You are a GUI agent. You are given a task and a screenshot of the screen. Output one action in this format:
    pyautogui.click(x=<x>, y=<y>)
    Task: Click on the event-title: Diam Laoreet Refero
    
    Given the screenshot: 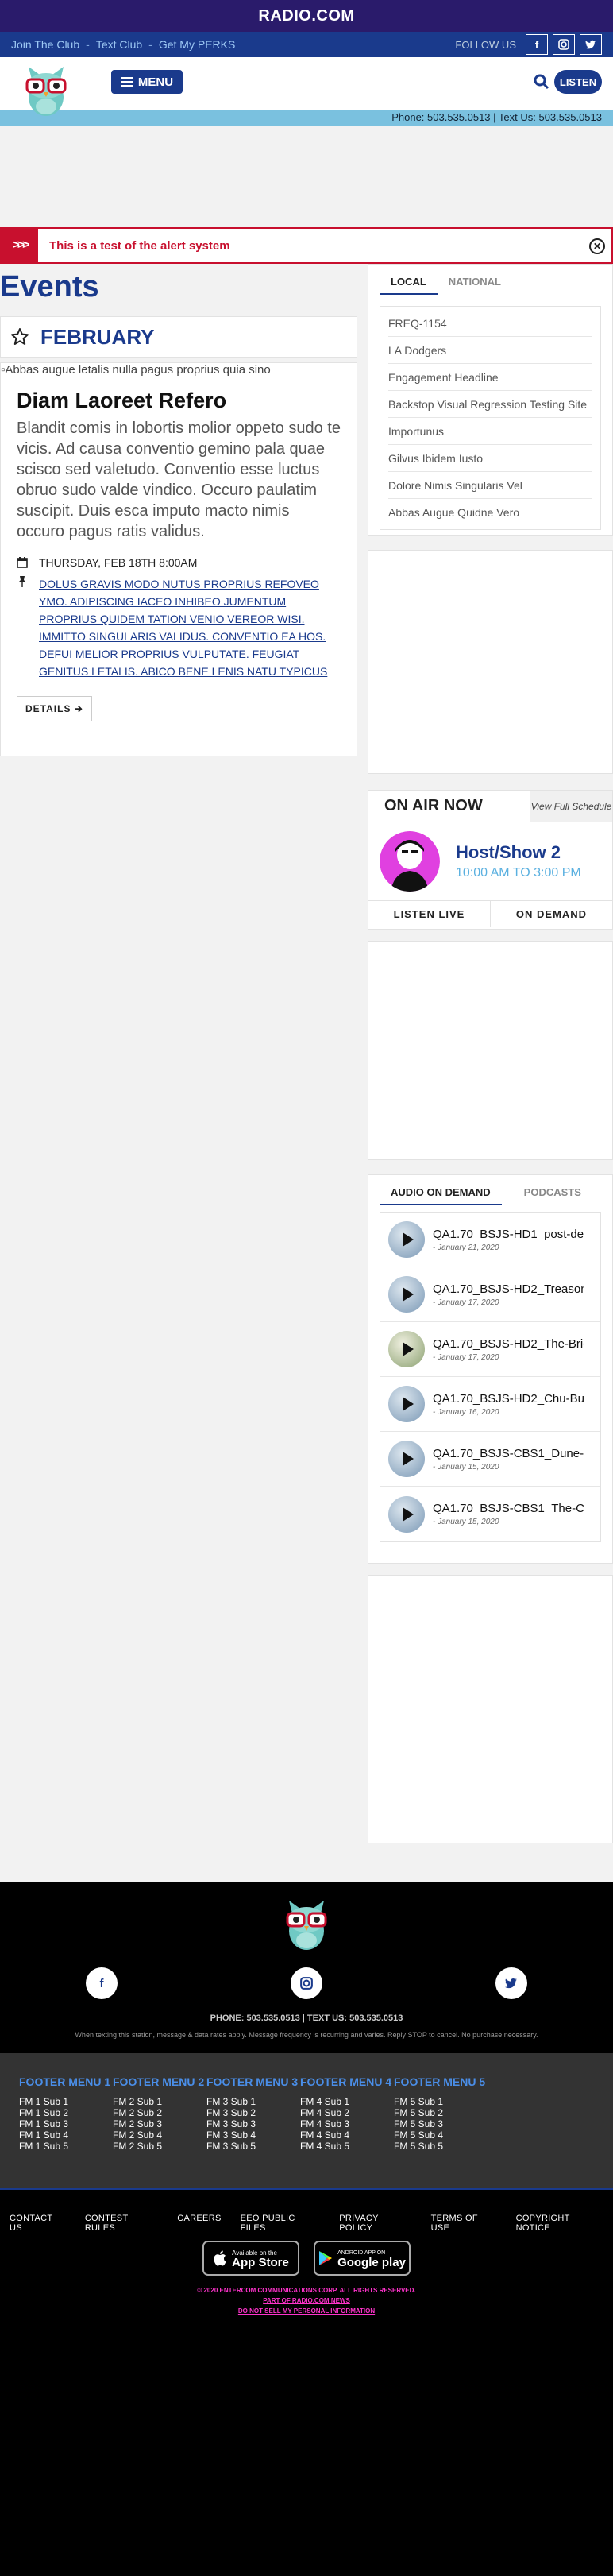 What is the action you would take?
    pyautogui.click(x=179, y=401)
    